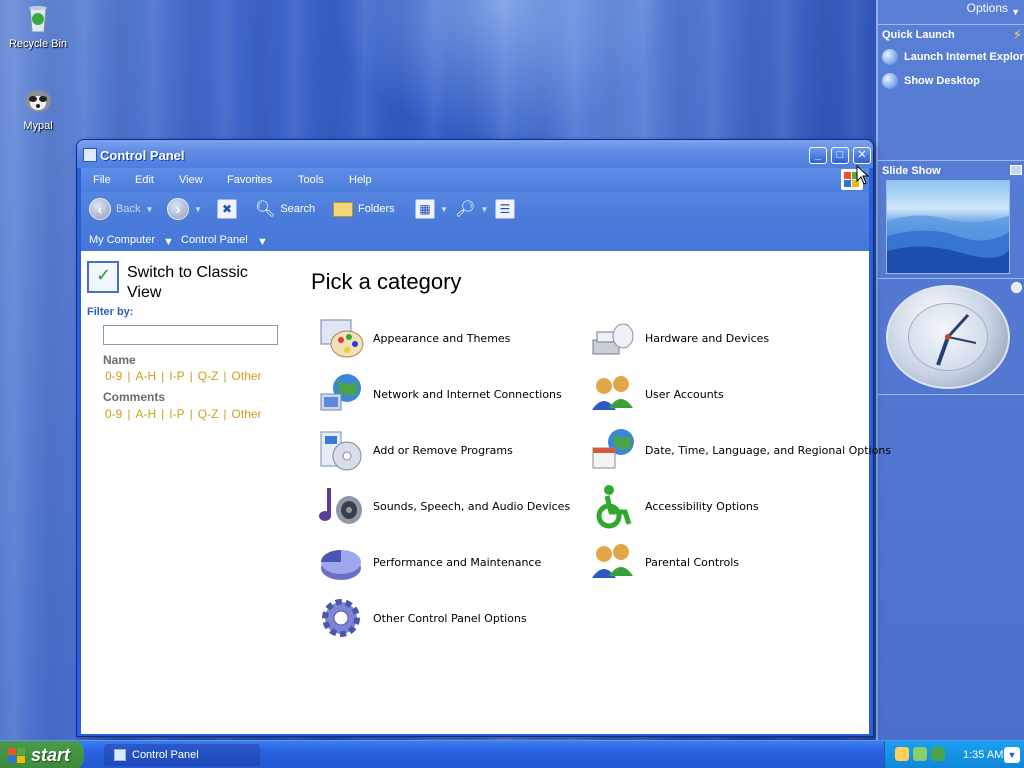  Describe the element at coordinates (983, 755) in the screenshot. I see `tray-clock: 1:35 AM` at that location.